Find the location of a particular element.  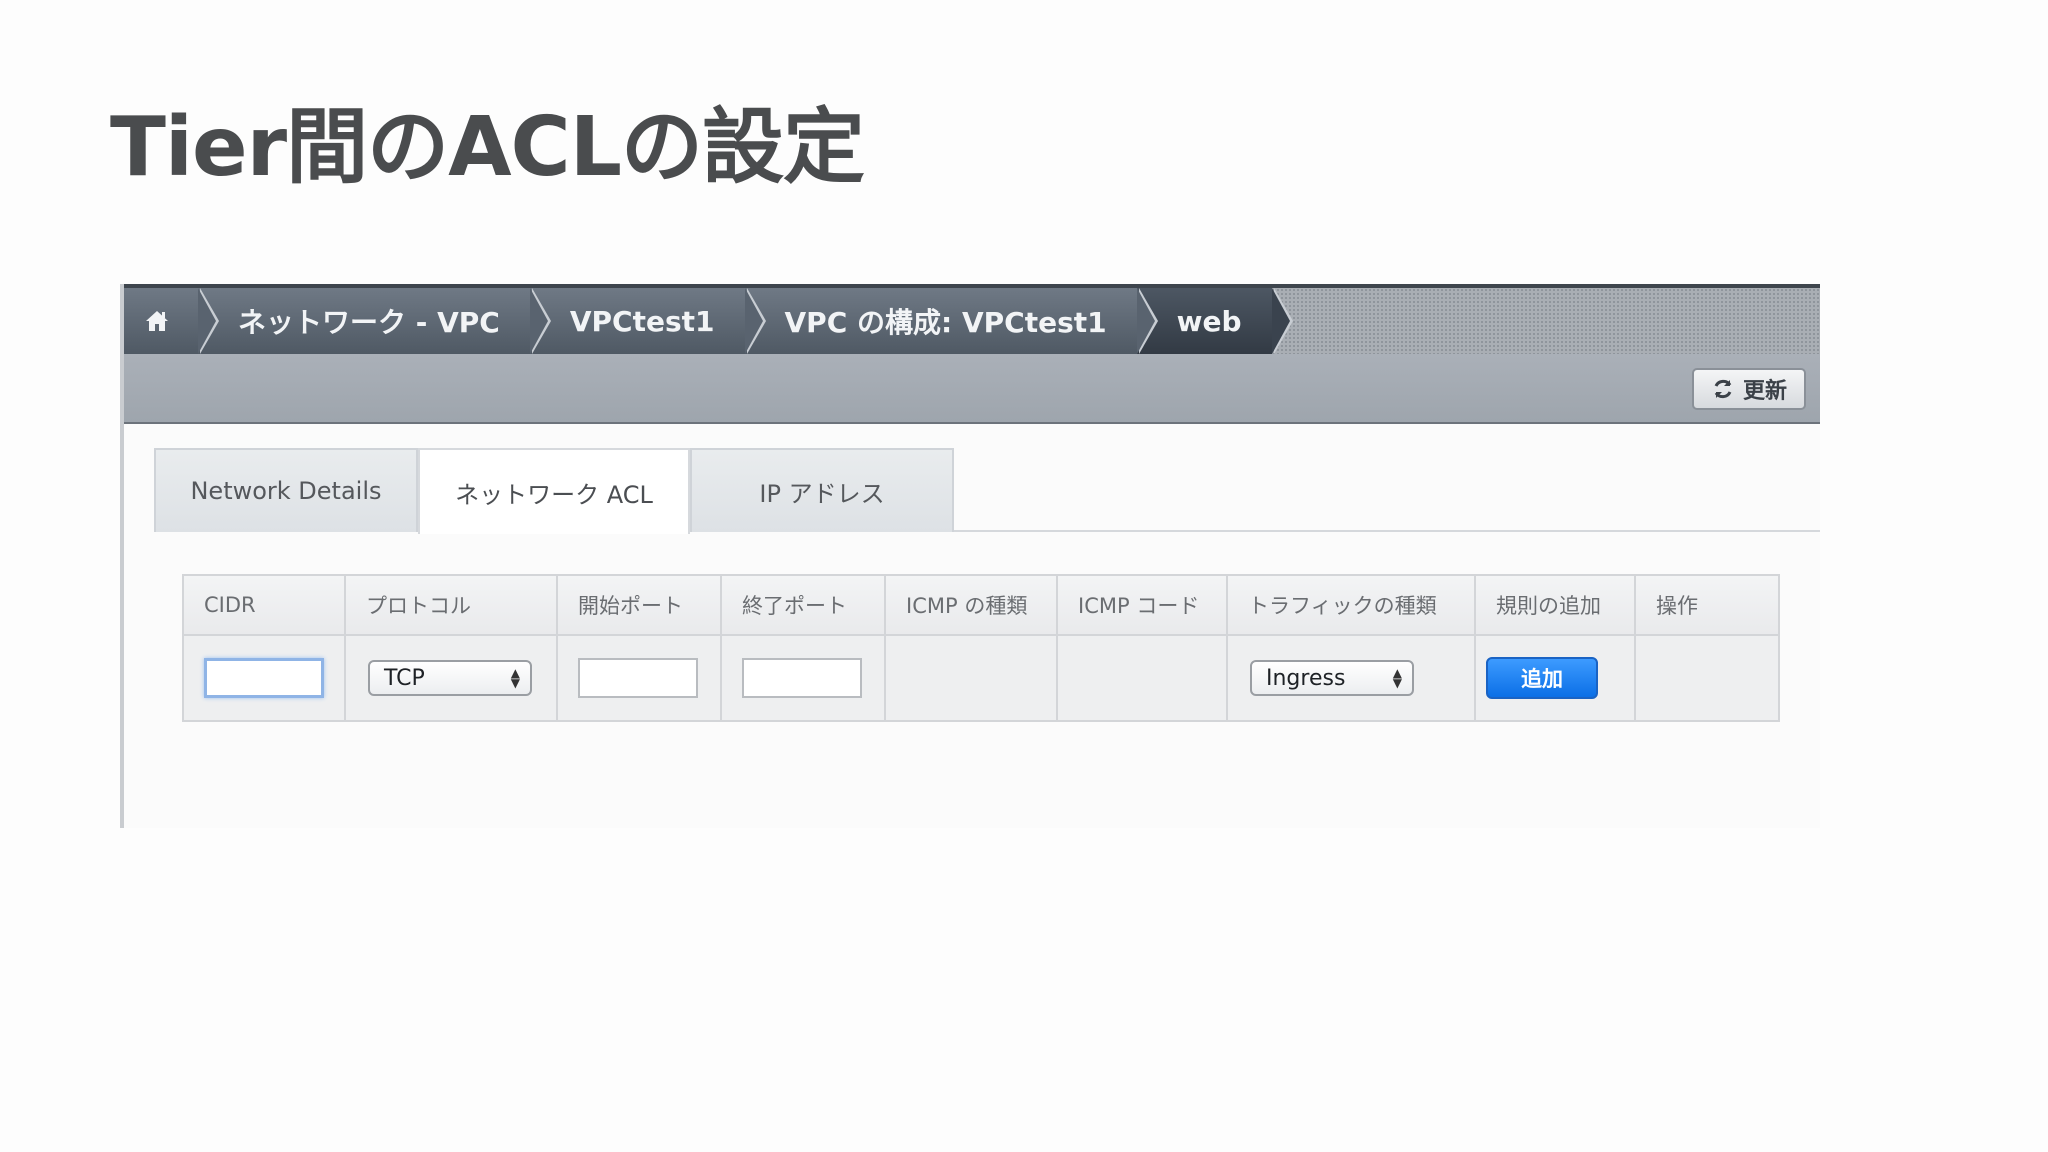

left-edge-divider is located at coordinates (122, 556).